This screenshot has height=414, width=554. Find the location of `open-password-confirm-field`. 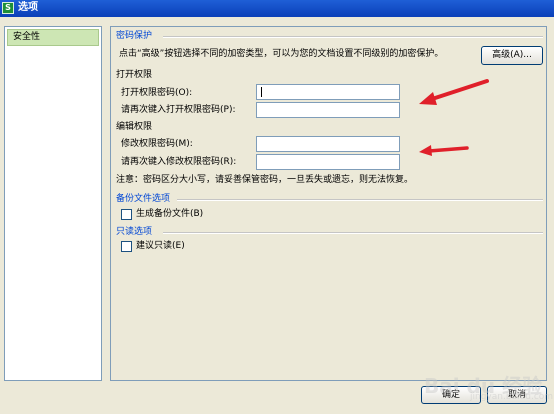

open-password-confirm-field is located at coordinates (328, 110).